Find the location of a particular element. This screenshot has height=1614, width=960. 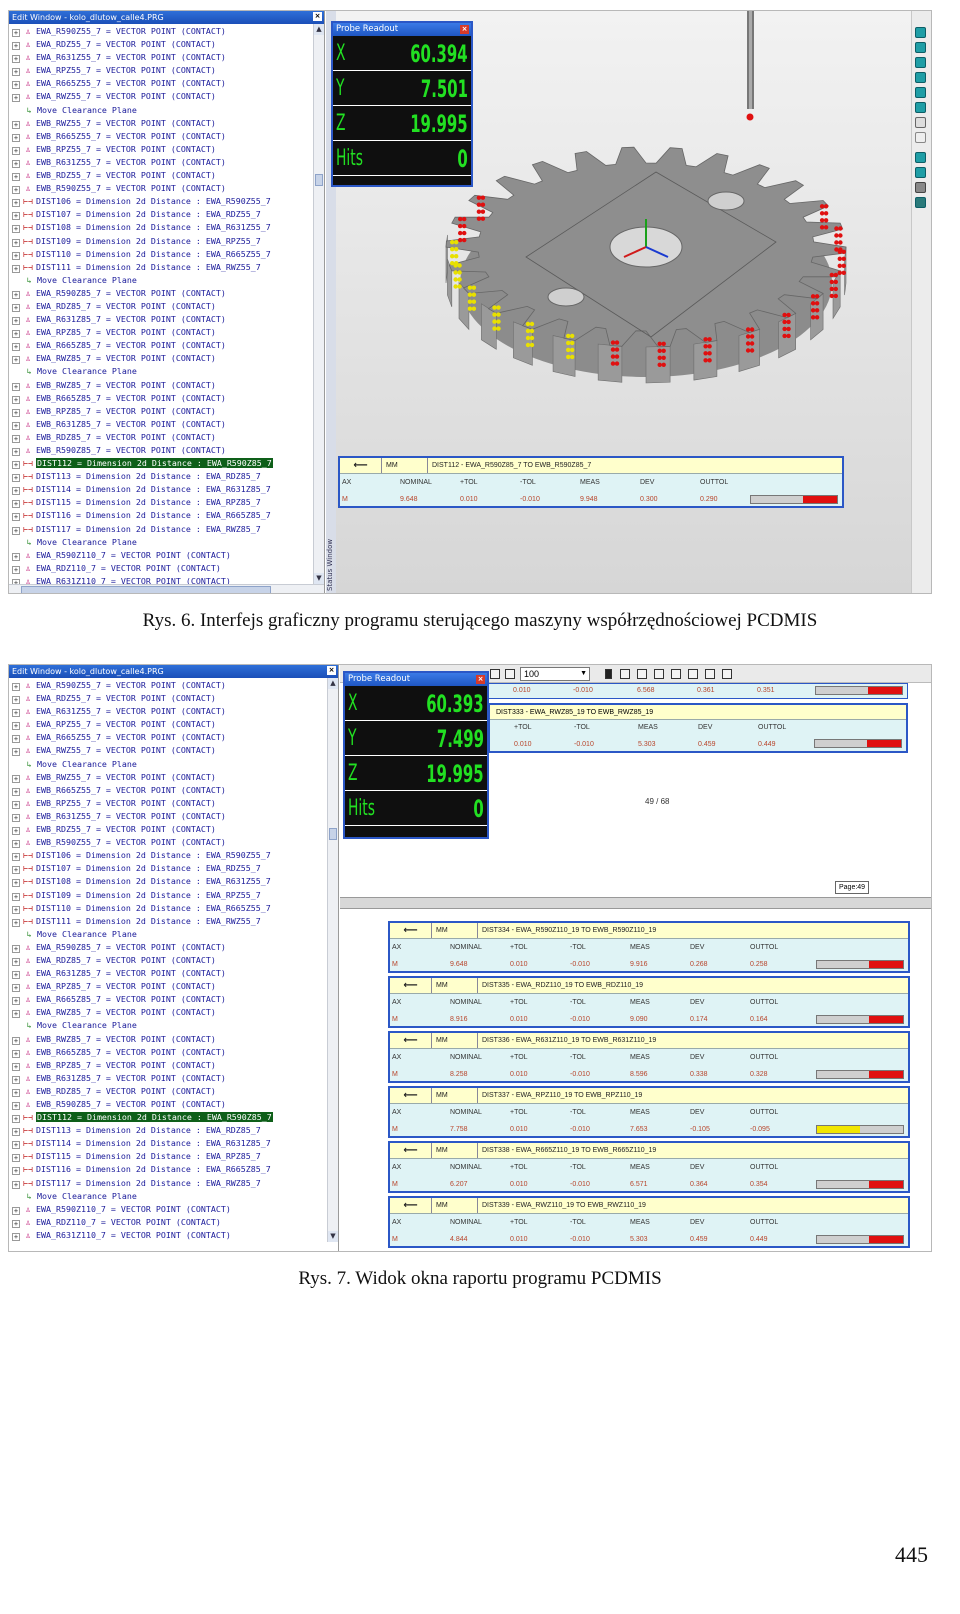

lock-icon is located at coordinates (608, 674).